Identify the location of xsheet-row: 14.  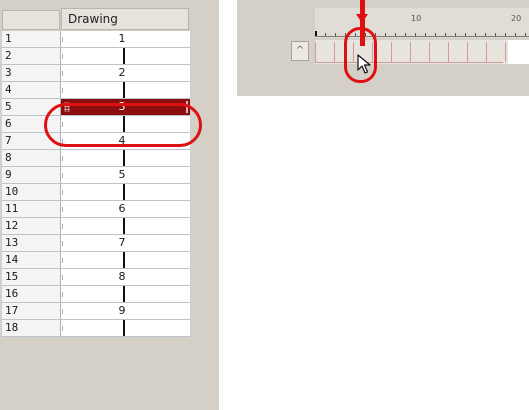
(96, 260).